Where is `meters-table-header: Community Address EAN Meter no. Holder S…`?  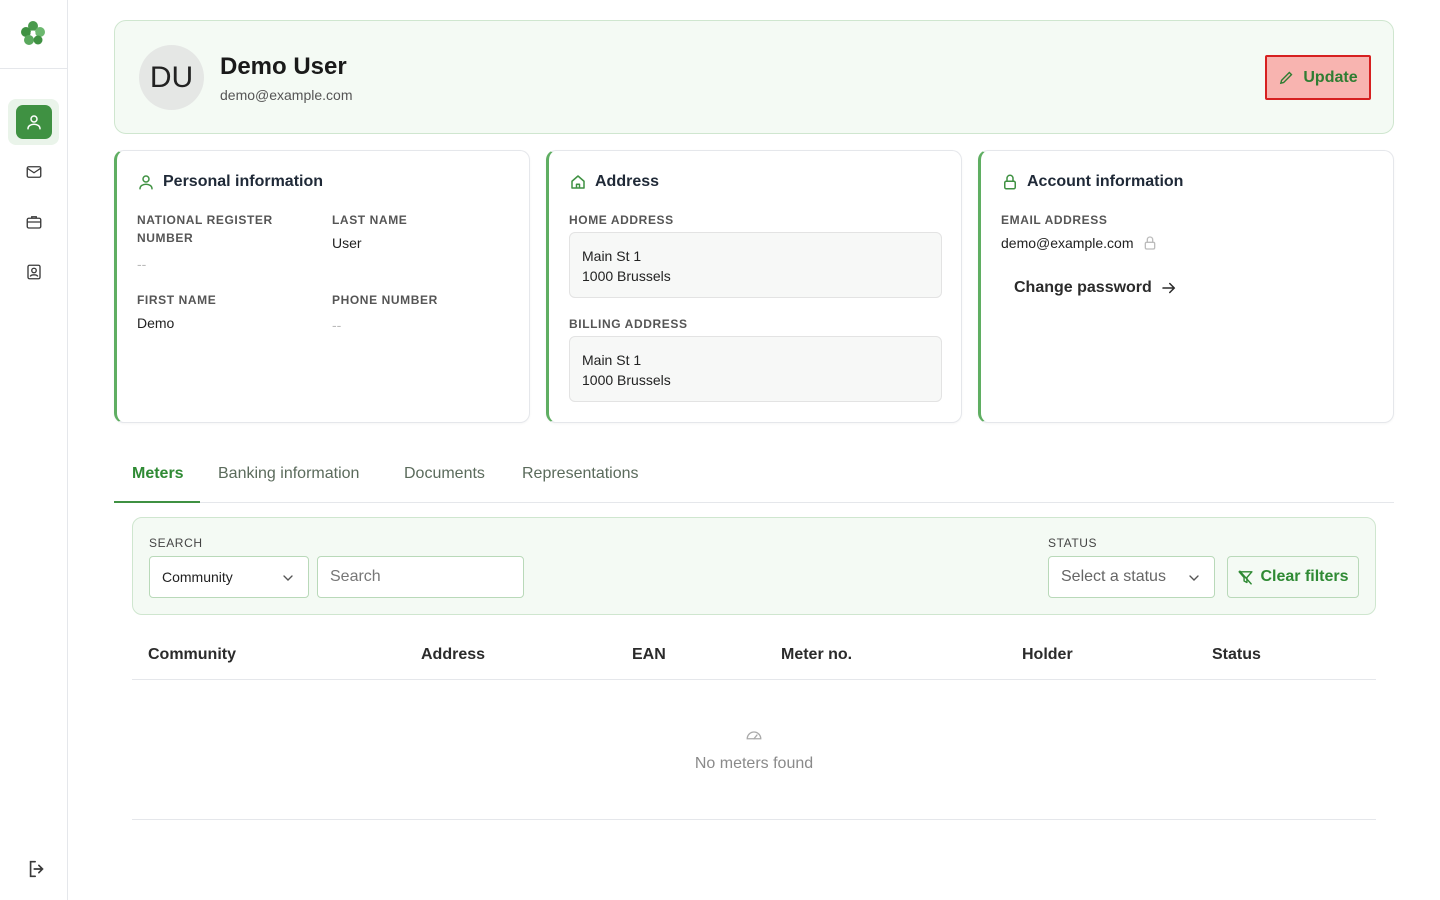 meters-table-header: Community Address EAN Meter no. Holder S… is located at coordinates (754, 656).